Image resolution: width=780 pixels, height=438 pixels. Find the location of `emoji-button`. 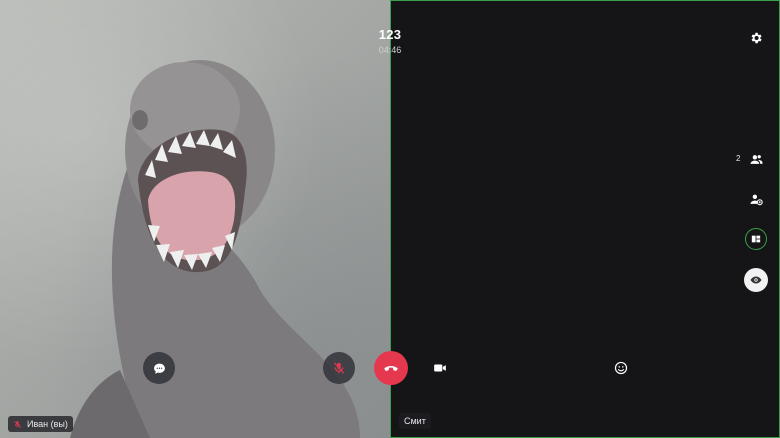

emoji-button is located at coordinates (621, 368).